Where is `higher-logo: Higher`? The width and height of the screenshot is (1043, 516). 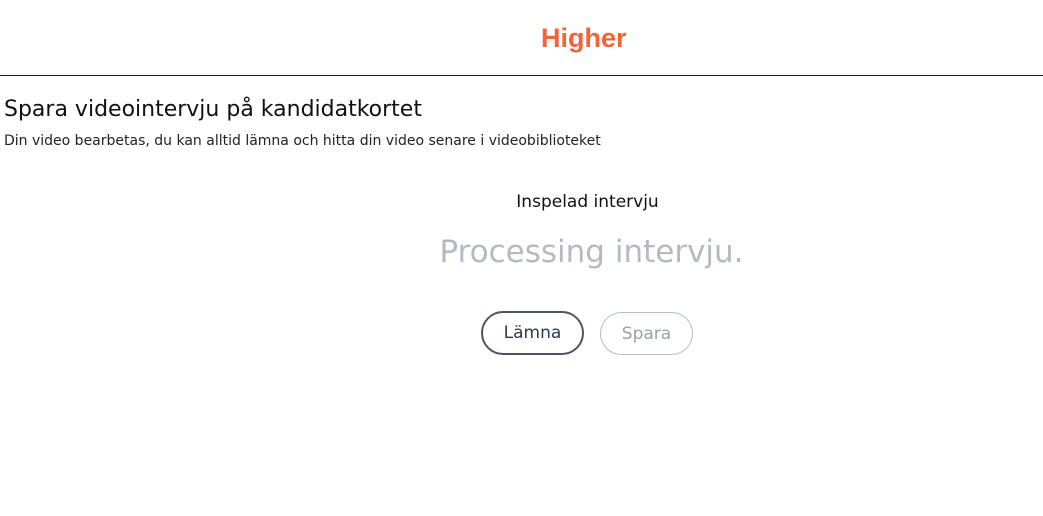
higher-logo: Higher is located at coordinates (584, 38).